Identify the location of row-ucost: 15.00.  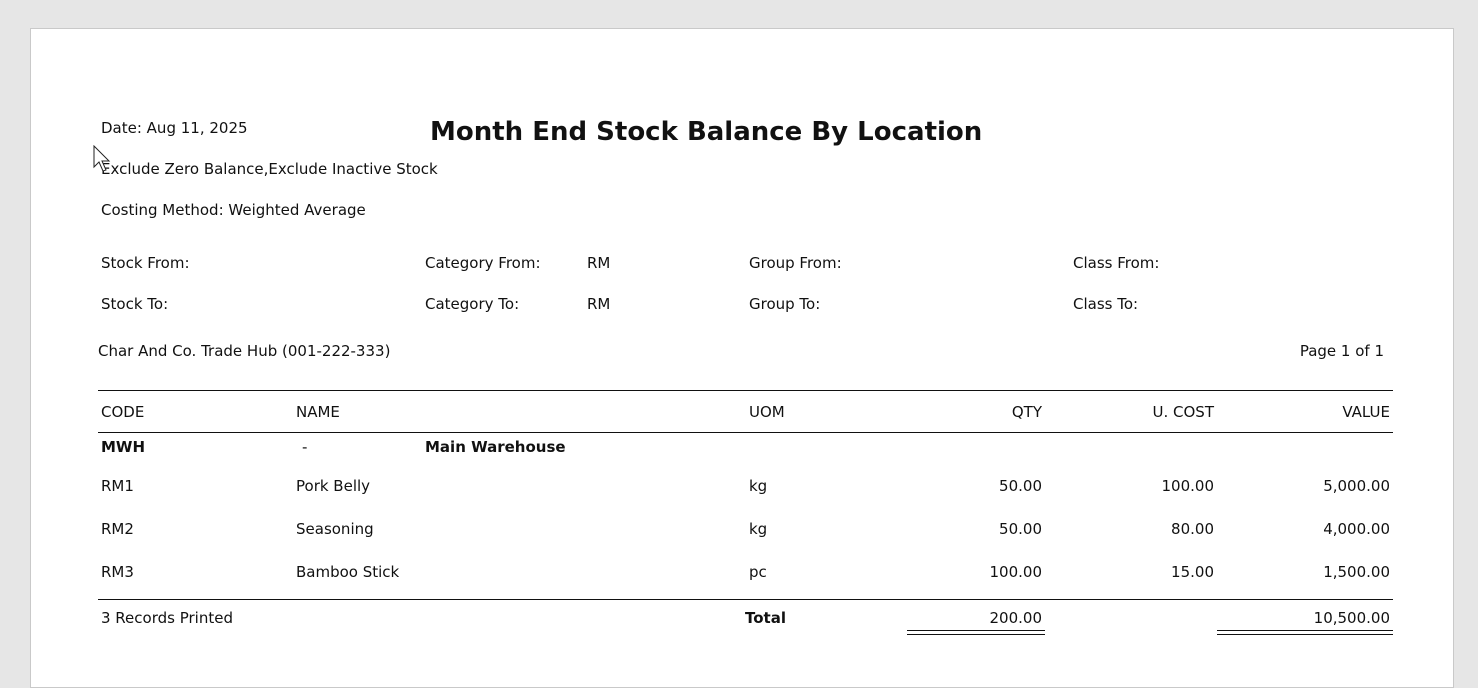
(1192, 572).